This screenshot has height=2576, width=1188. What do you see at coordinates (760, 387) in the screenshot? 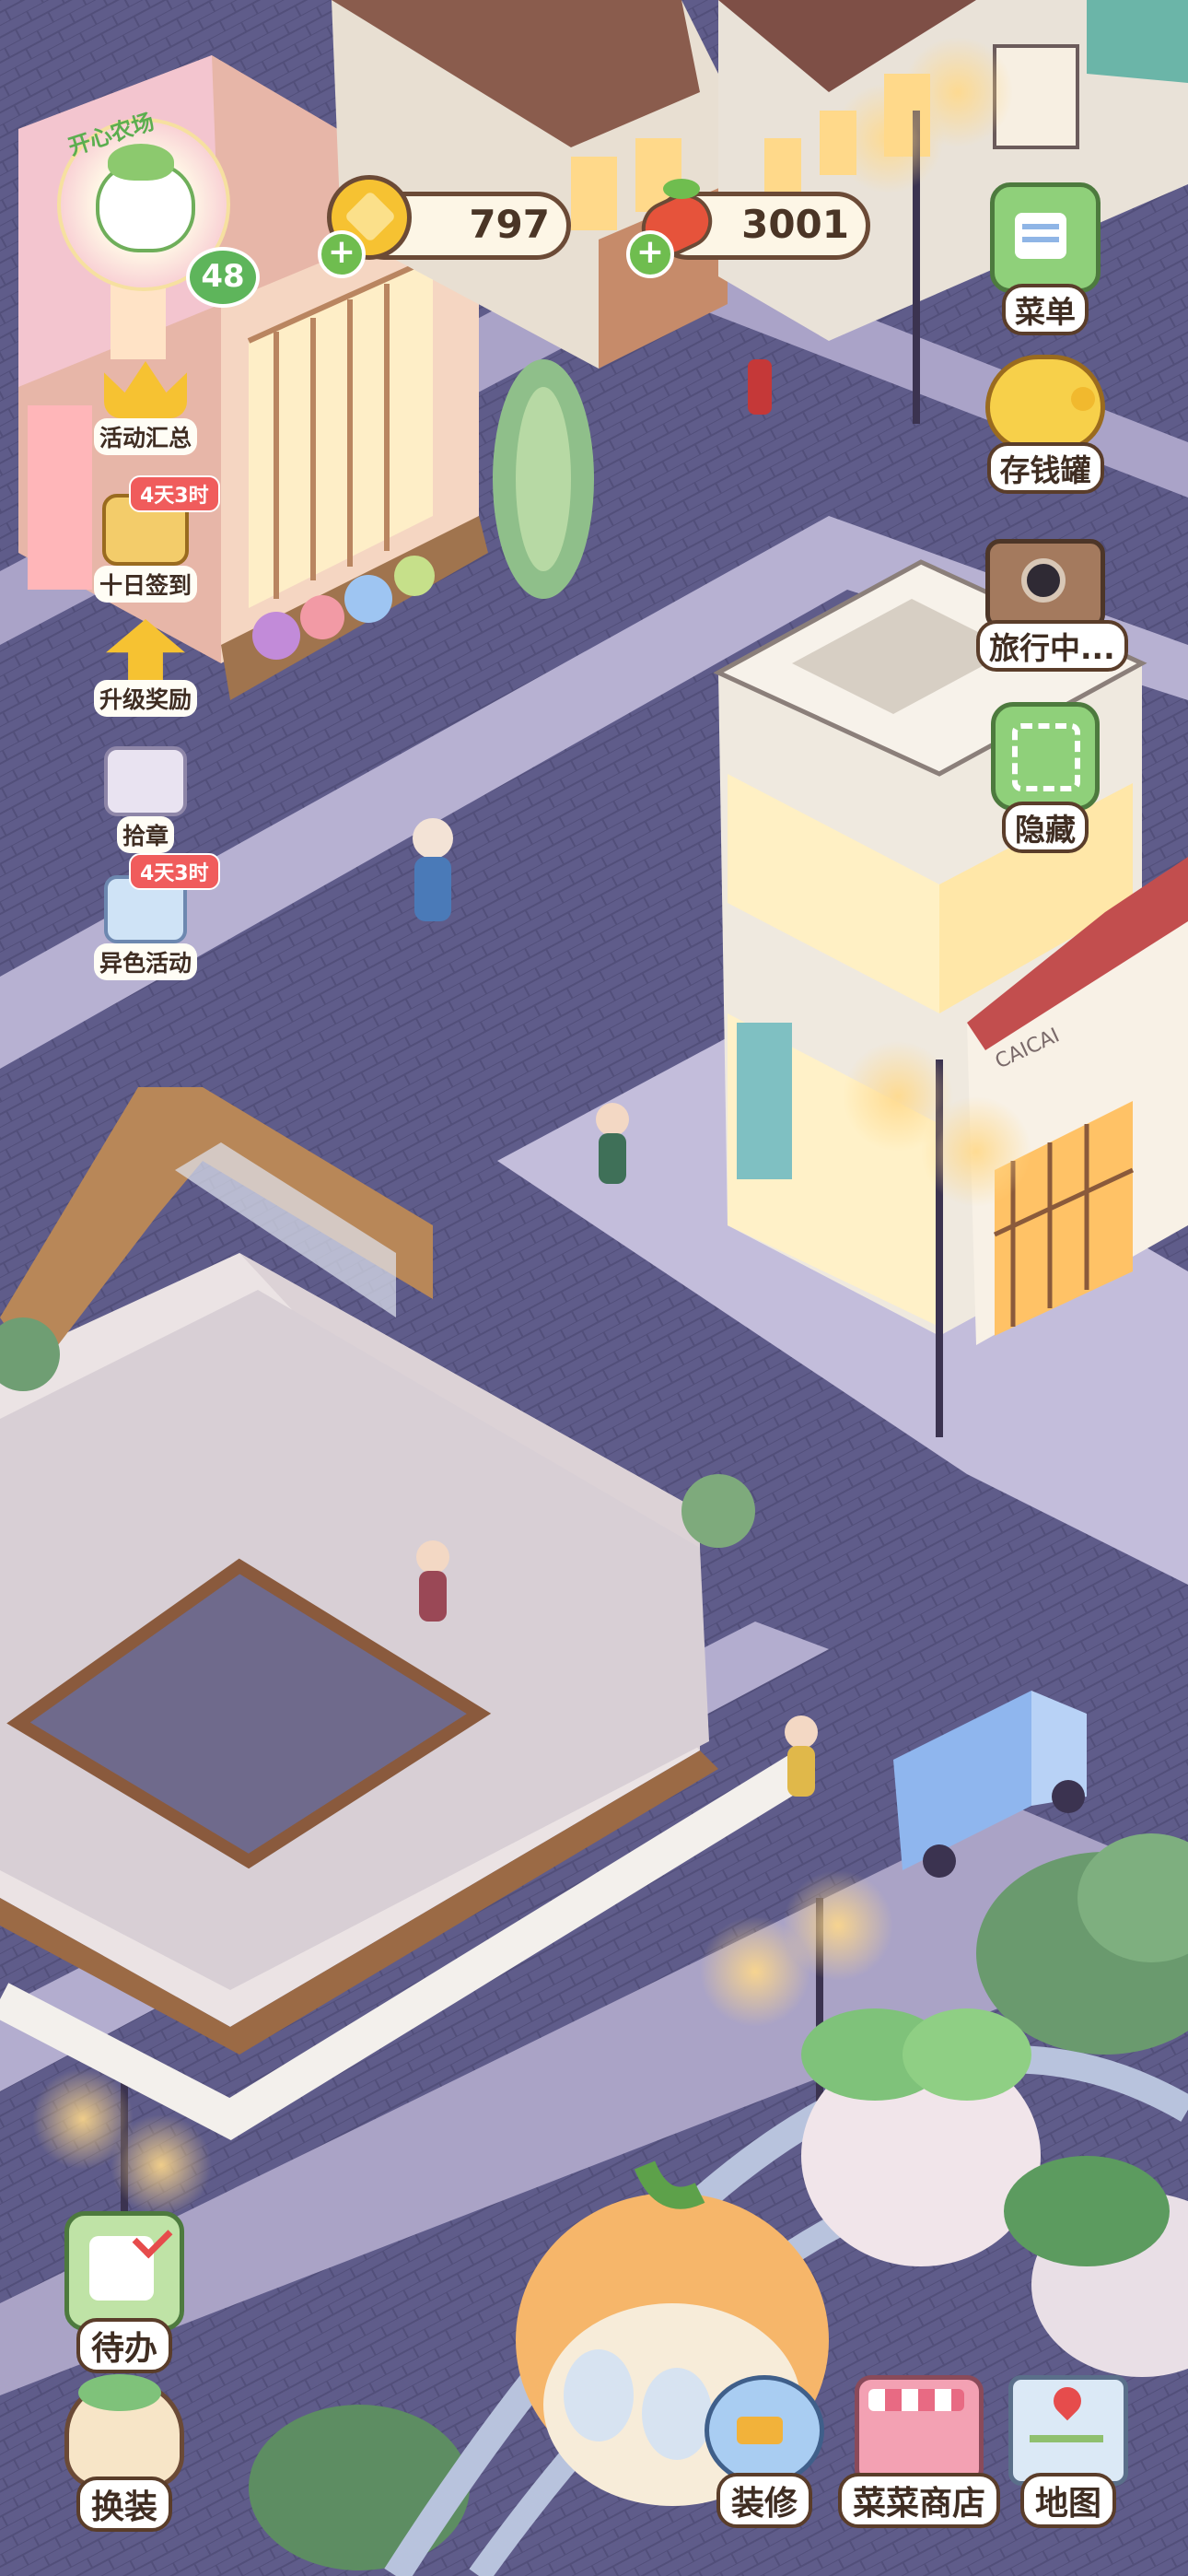
I see `fire-hydrant` at bounding box center [760, 387].